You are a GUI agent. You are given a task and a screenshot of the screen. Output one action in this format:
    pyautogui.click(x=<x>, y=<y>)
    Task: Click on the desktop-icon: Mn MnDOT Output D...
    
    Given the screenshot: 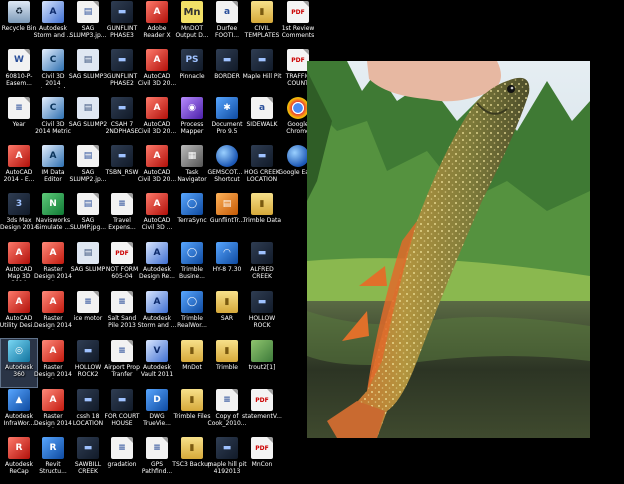 What is the action you would take?
    pyautogui.click(x=192, y=24)
    